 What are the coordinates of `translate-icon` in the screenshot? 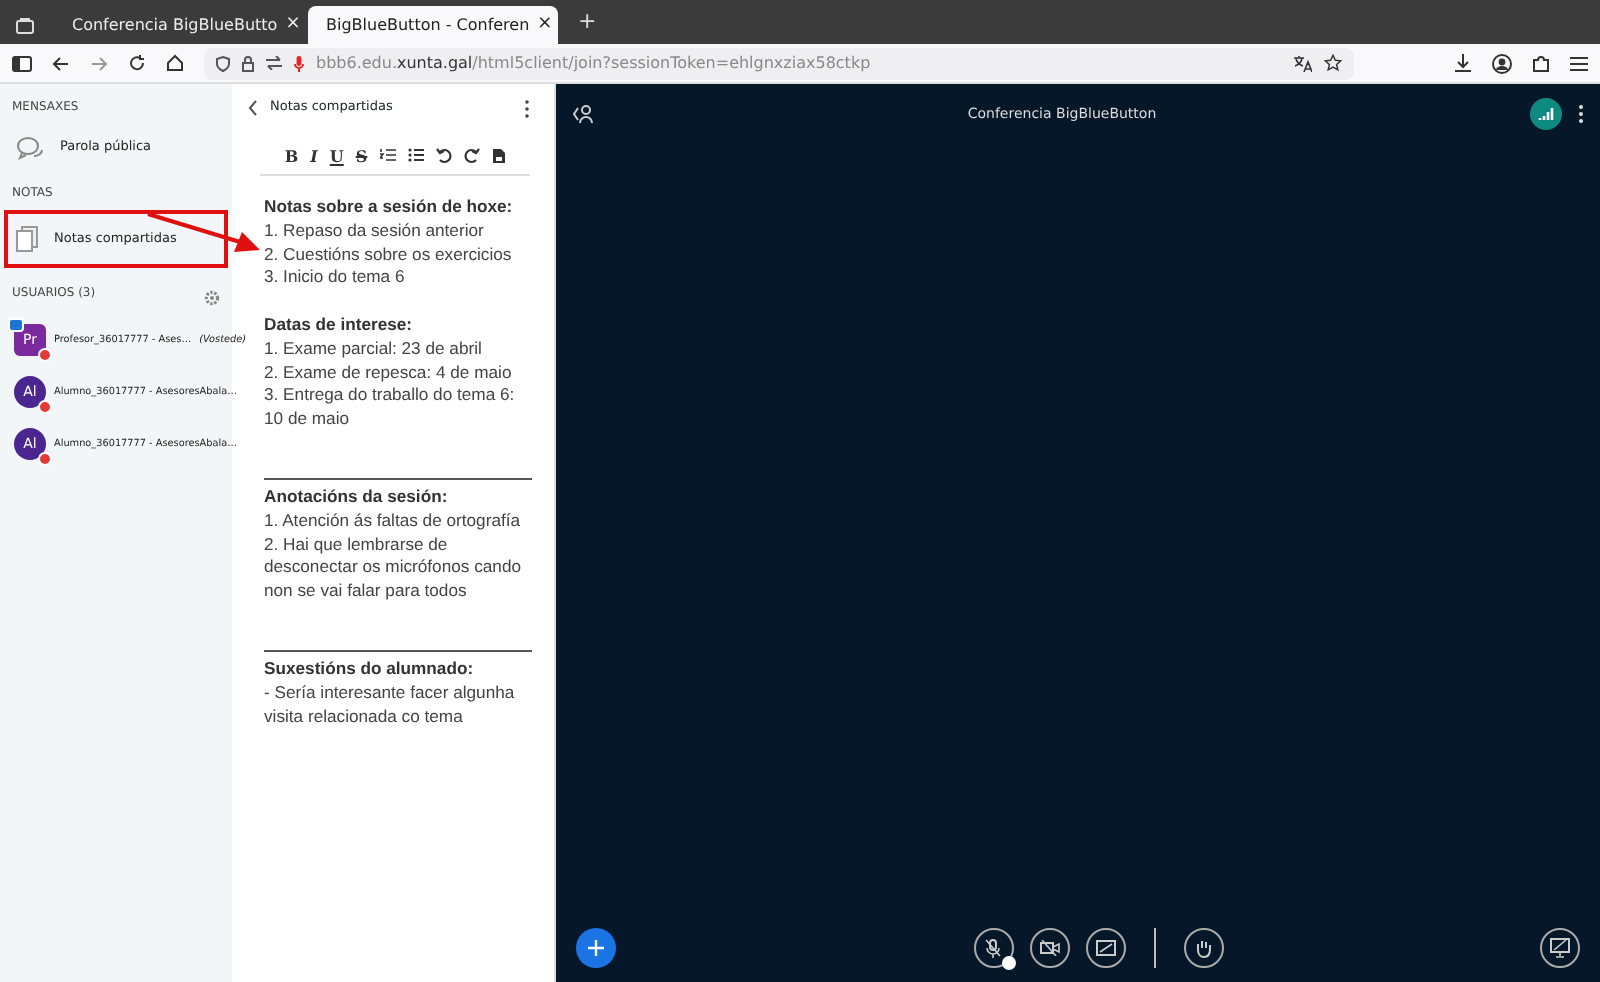 It's located at (1303, 63).